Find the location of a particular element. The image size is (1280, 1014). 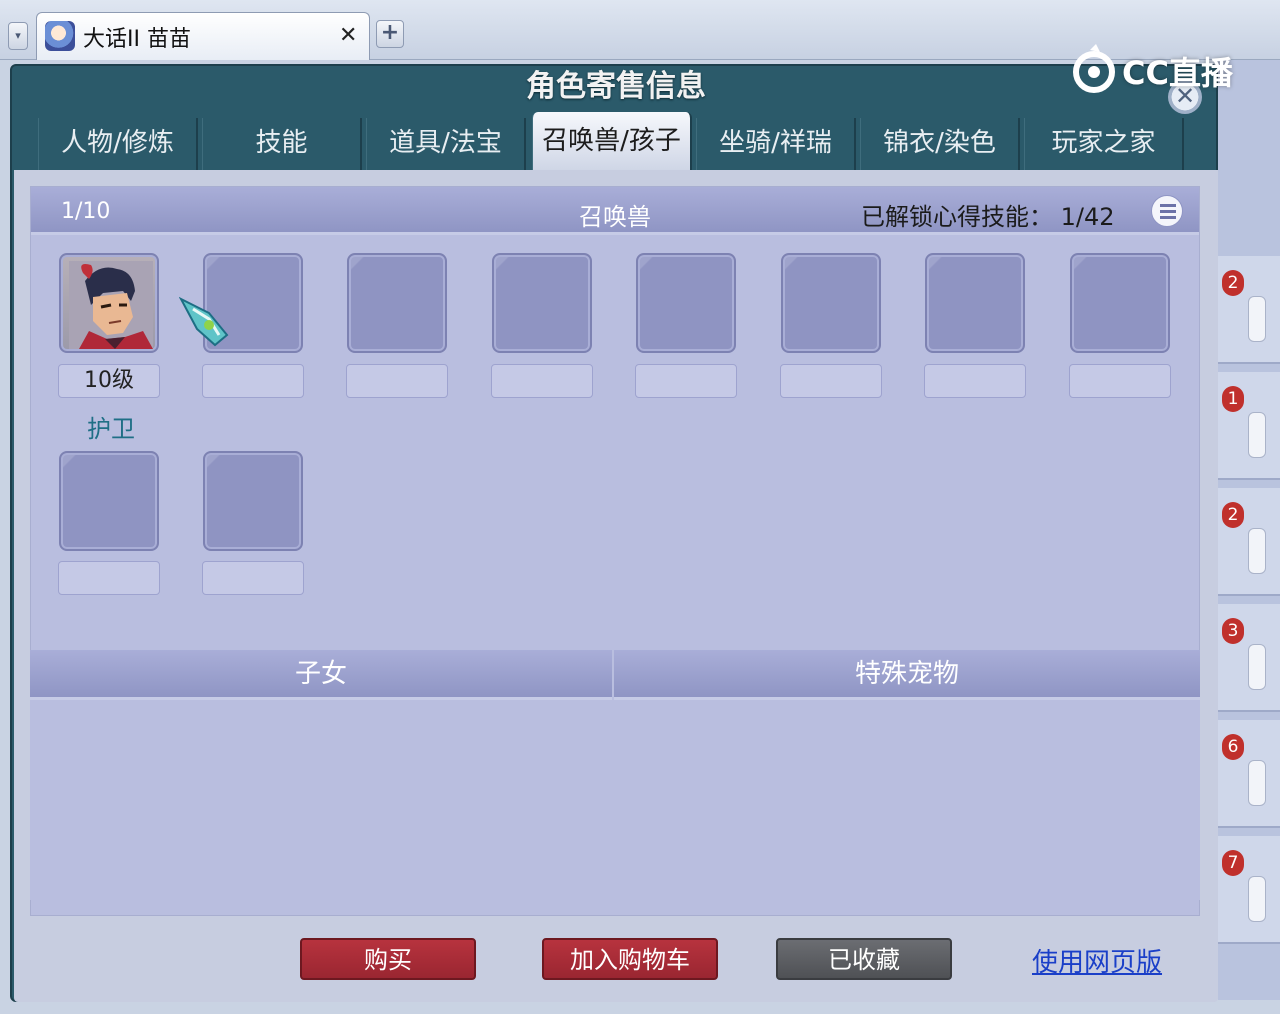

unlocked-skills-count: 1/42 is located at coordinates (1087, 217).